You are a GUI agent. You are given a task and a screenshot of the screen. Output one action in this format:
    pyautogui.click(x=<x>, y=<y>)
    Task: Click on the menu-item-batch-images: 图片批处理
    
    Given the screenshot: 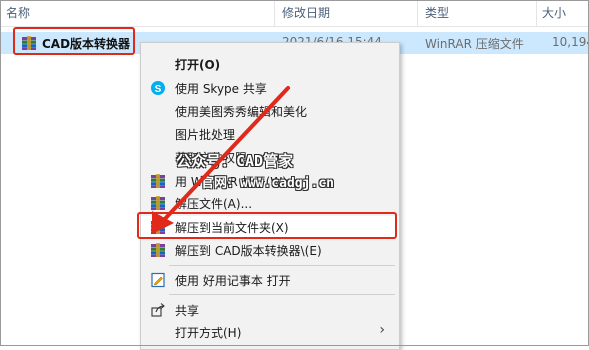 What is the action you would take?
    pyautogui.click(x=270, y=134)
    